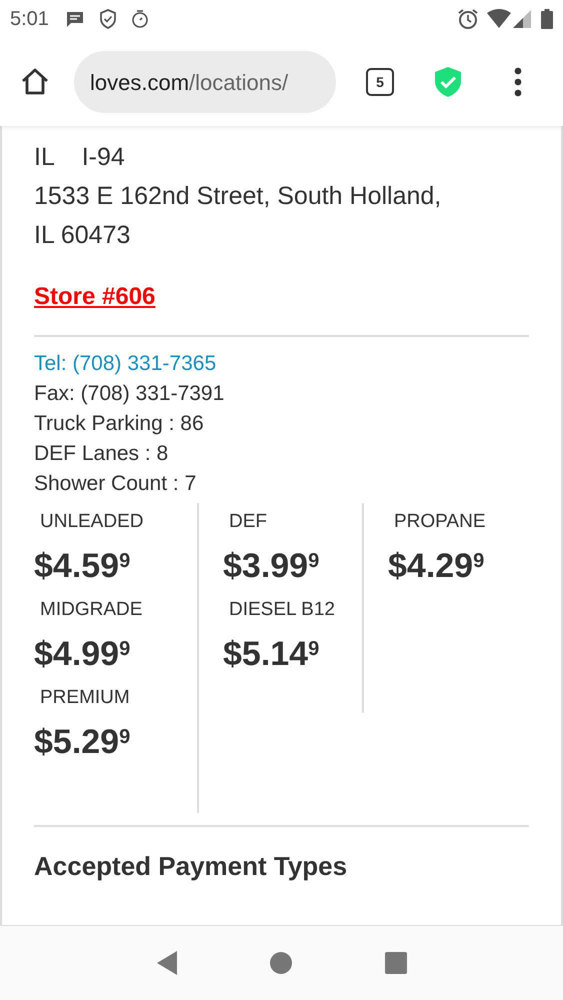 This screenshot has width=563, height=1000. Describe the element at coordinates (91, 610) in the screenshot. I see `fuel-name: MIDGRADE` at that location.